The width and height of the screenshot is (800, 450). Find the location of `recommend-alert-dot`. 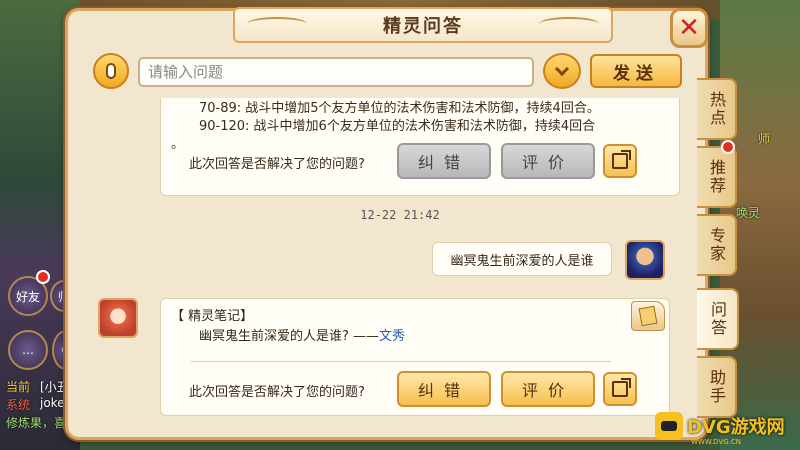

recommend-alert-dot is located at coordinates (728, 147).